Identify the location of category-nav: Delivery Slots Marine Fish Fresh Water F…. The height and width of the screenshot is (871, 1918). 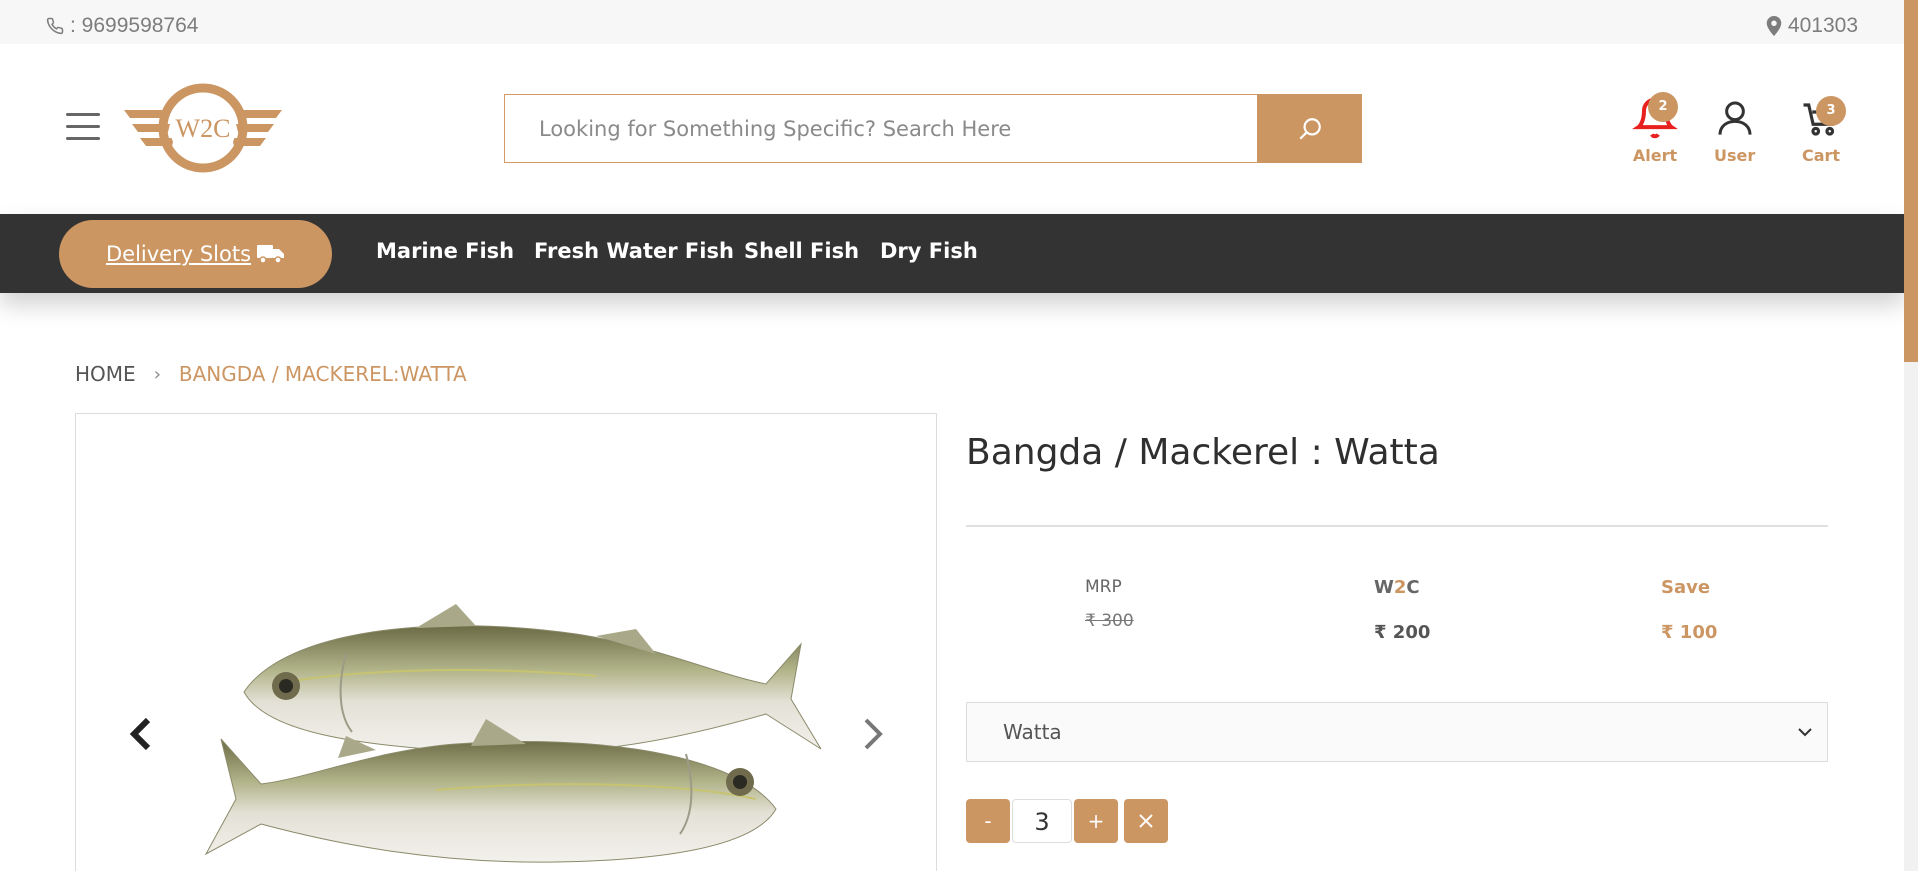
(952, 253).